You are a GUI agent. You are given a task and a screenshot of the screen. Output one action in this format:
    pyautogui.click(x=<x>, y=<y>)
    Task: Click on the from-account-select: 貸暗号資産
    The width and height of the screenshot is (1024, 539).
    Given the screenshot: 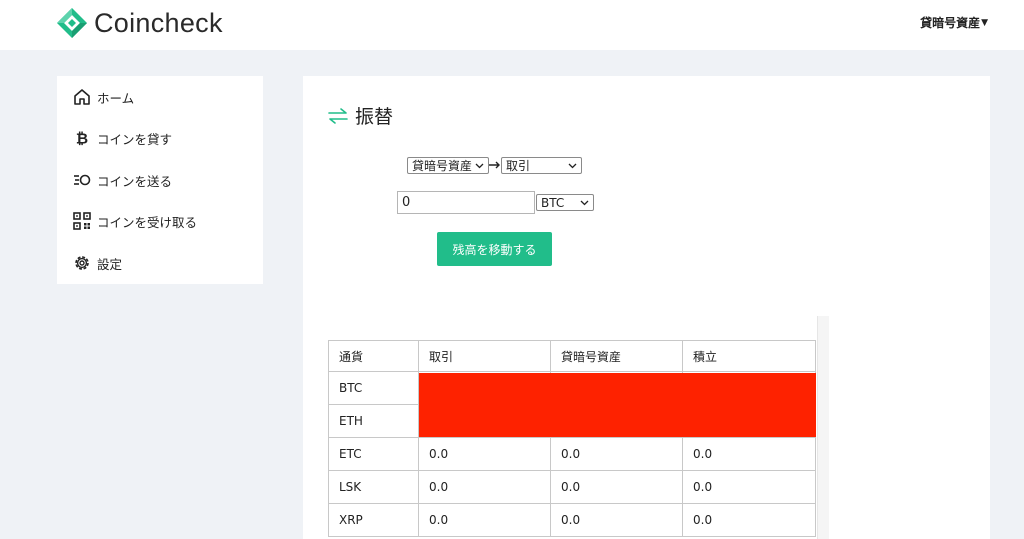 What is the action you would take?
    pyautogui.click(x=448, y=165)
    